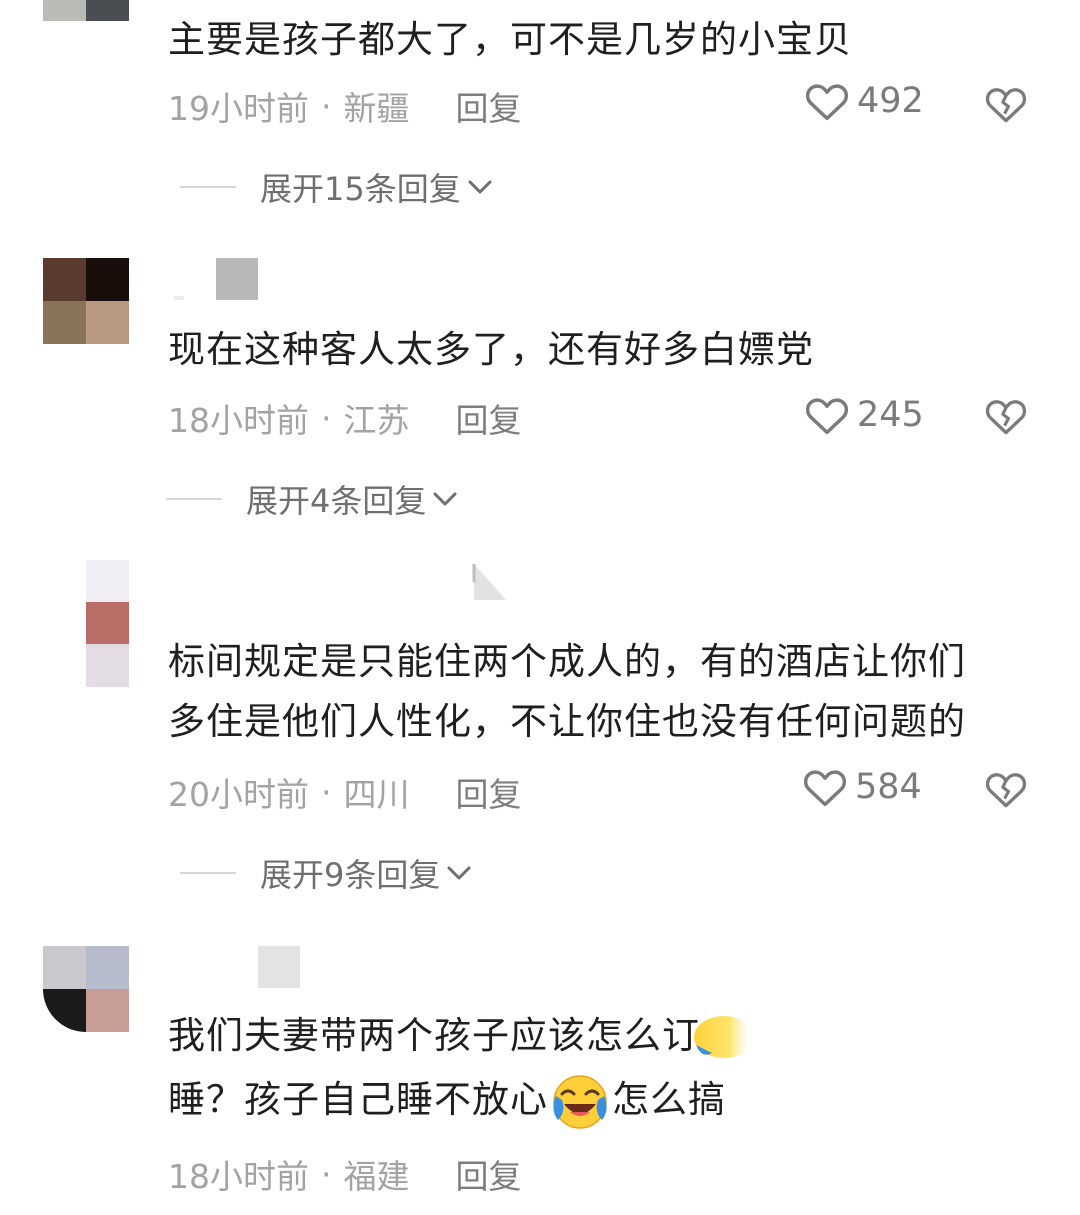 The image size is (1080, 1215). I want to click on expand-replies-label: 展开4条回复, so click(336, 501).